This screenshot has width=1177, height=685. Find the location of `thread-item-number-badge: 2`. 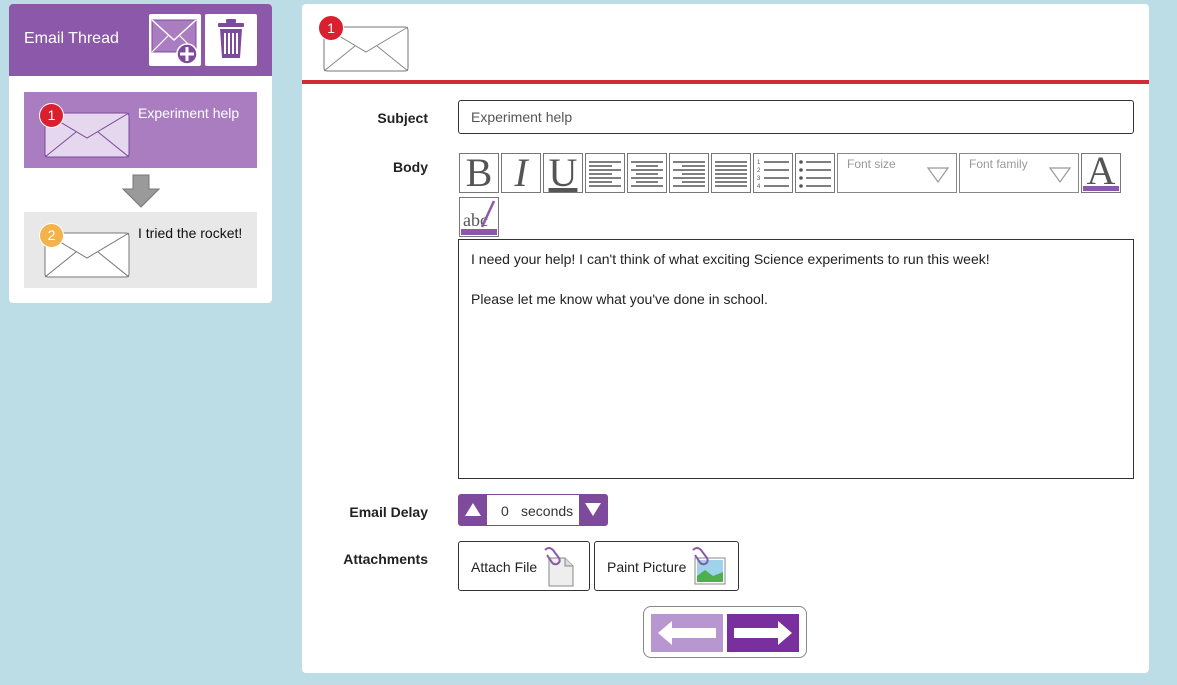

thread-item-number-badge: 2 is located at coordinates (51, 235).